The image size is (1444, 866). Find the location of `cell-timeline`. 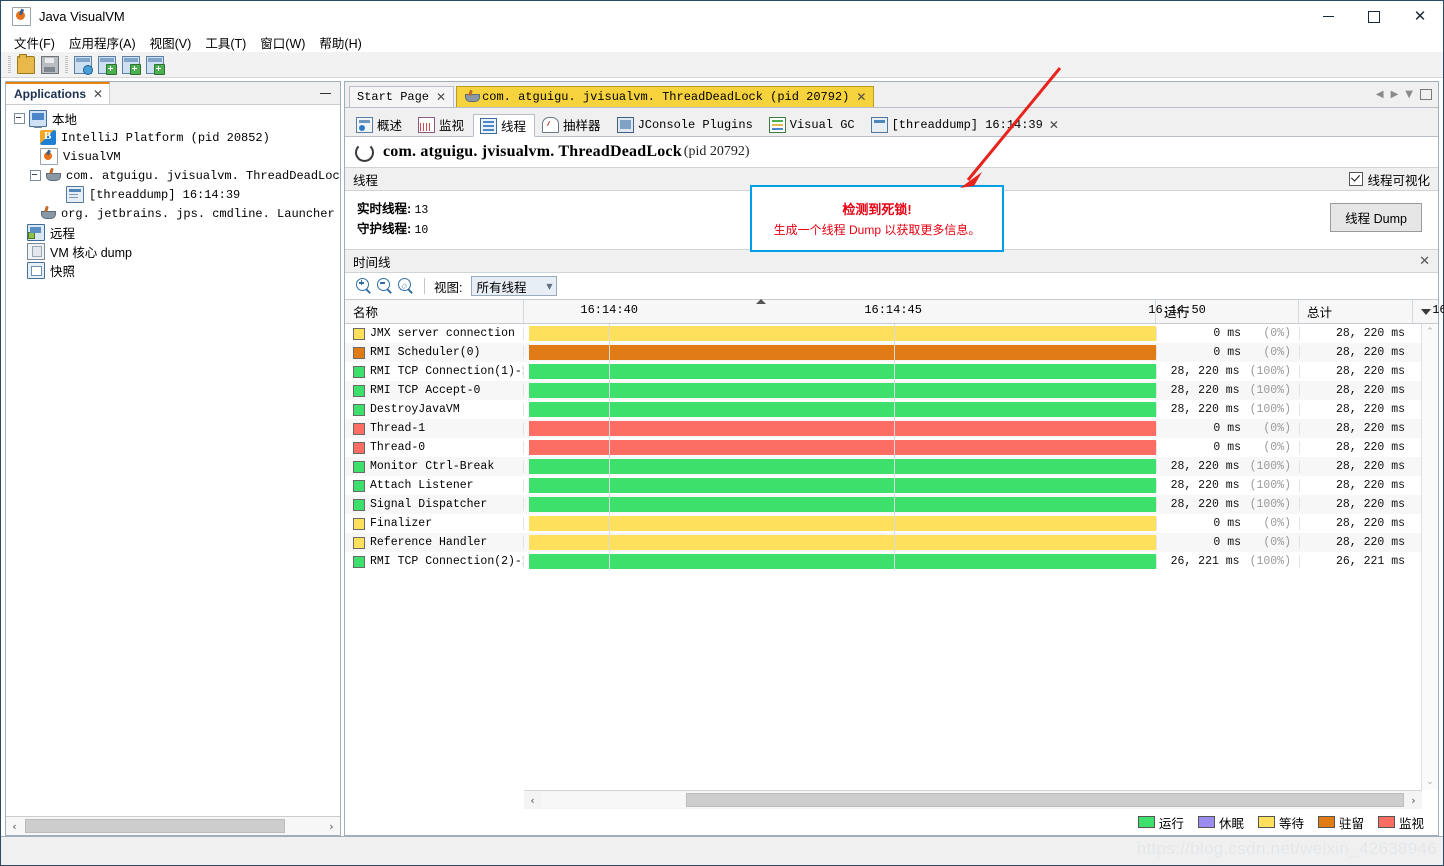

cell-timeline is located at coordinates (840, 333).